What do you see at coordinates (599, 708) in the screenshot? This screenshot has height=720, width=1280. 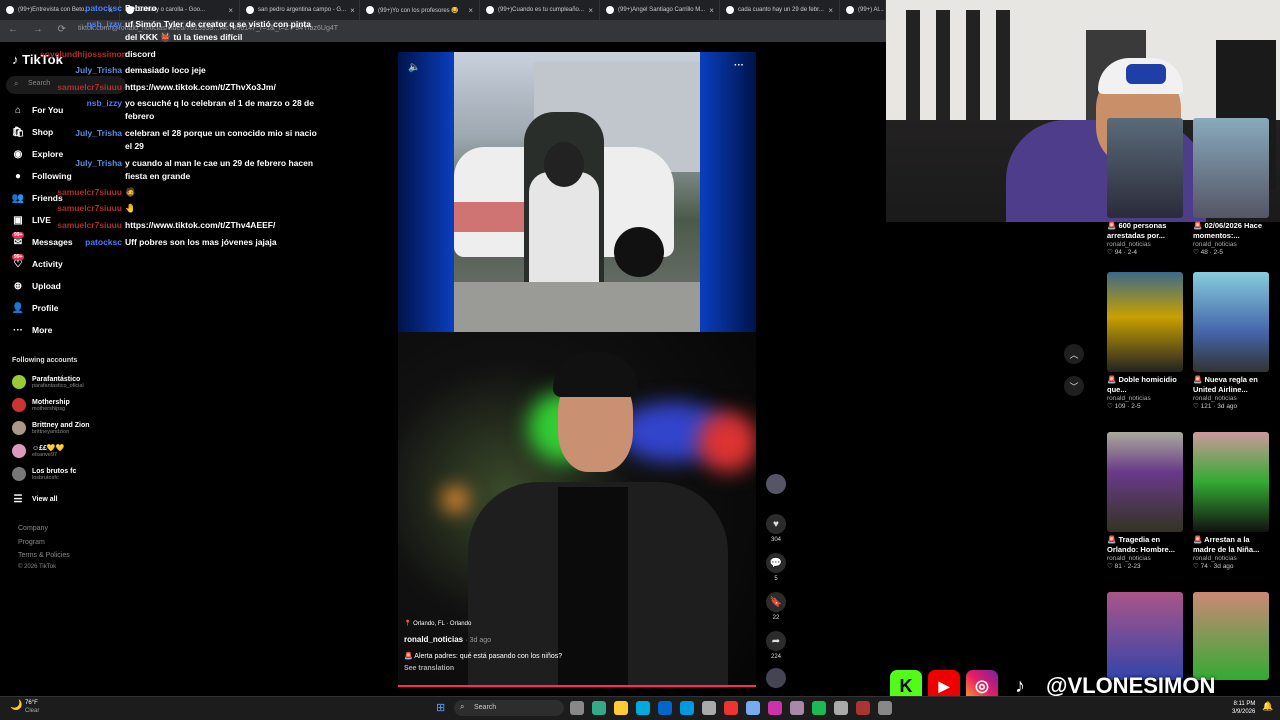 I see `chrome-icon` at bounding box center [599, 708].